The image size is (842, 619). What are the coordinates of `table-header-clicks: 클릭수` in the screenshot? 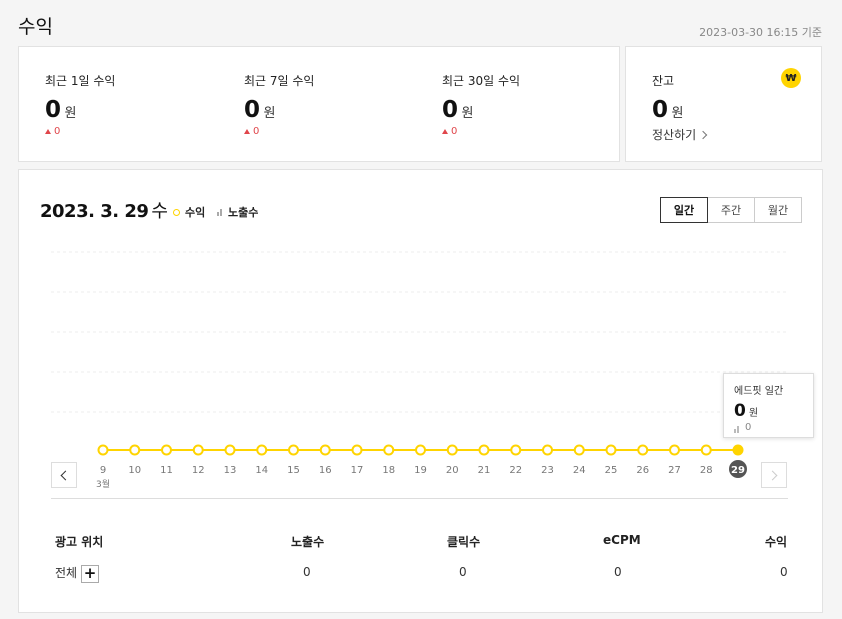 It's located at (464, 542).